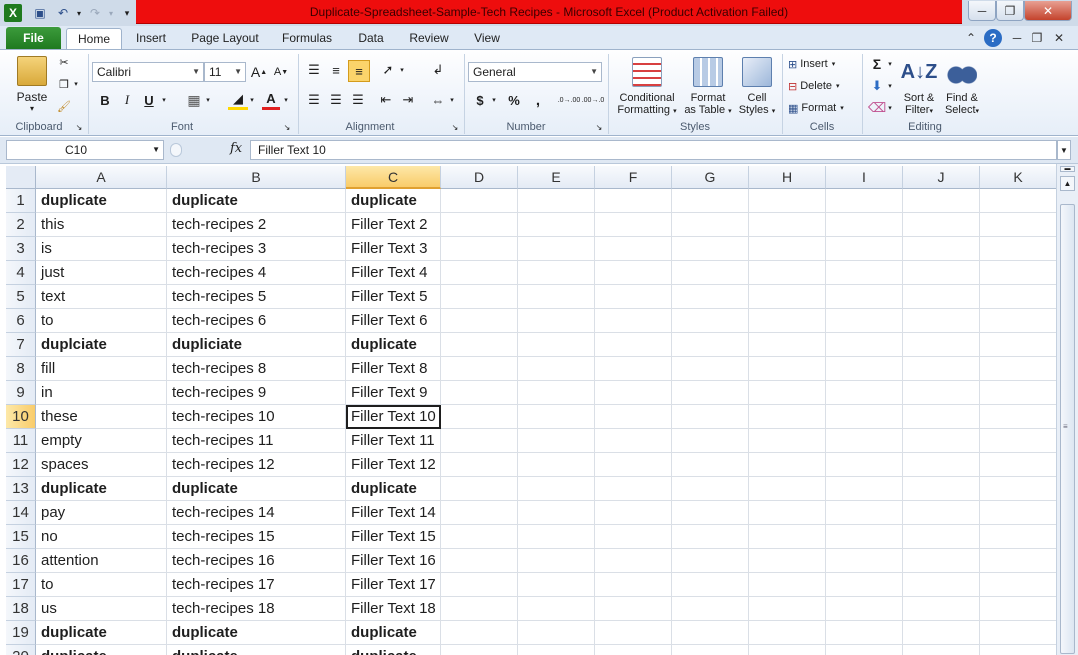 This screenshot has height=655, width=1078. What do you see at coordinates (877, 108) in the screenshot?
I see `clear-icon: ⌫` at bounding box center [877, 108].